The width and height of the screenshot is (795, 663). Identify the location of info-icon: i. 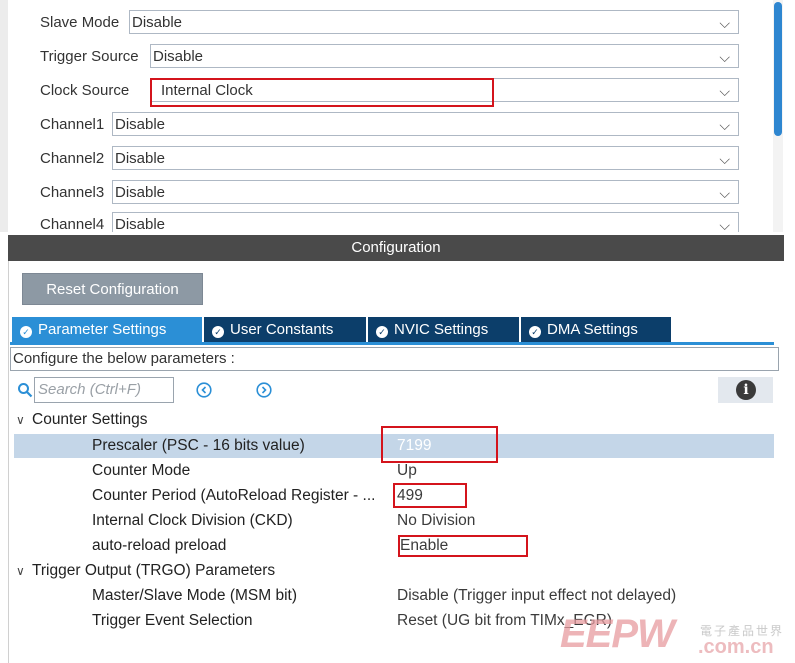
(746, 390).